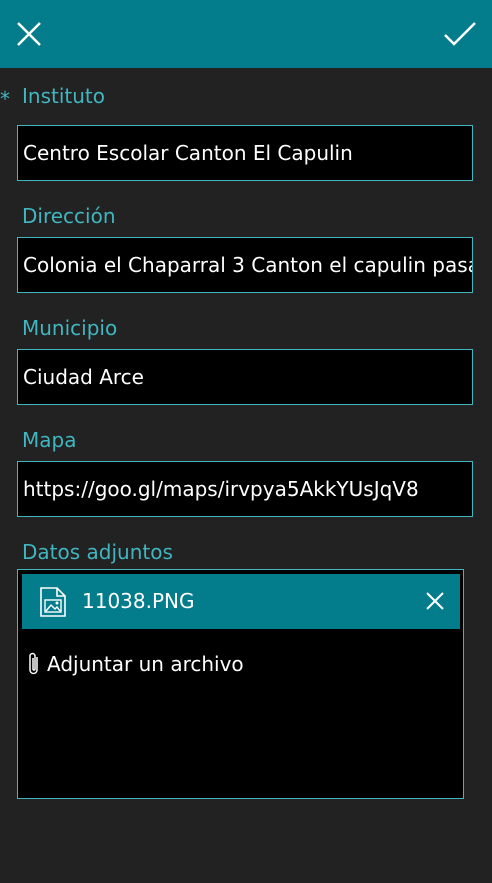 The image size is (492, 883). What do you see at coordinates (83, 377) in the screenshot?
I see `municipio-value: Ciudad Arce` at bounding box center [83, 377].